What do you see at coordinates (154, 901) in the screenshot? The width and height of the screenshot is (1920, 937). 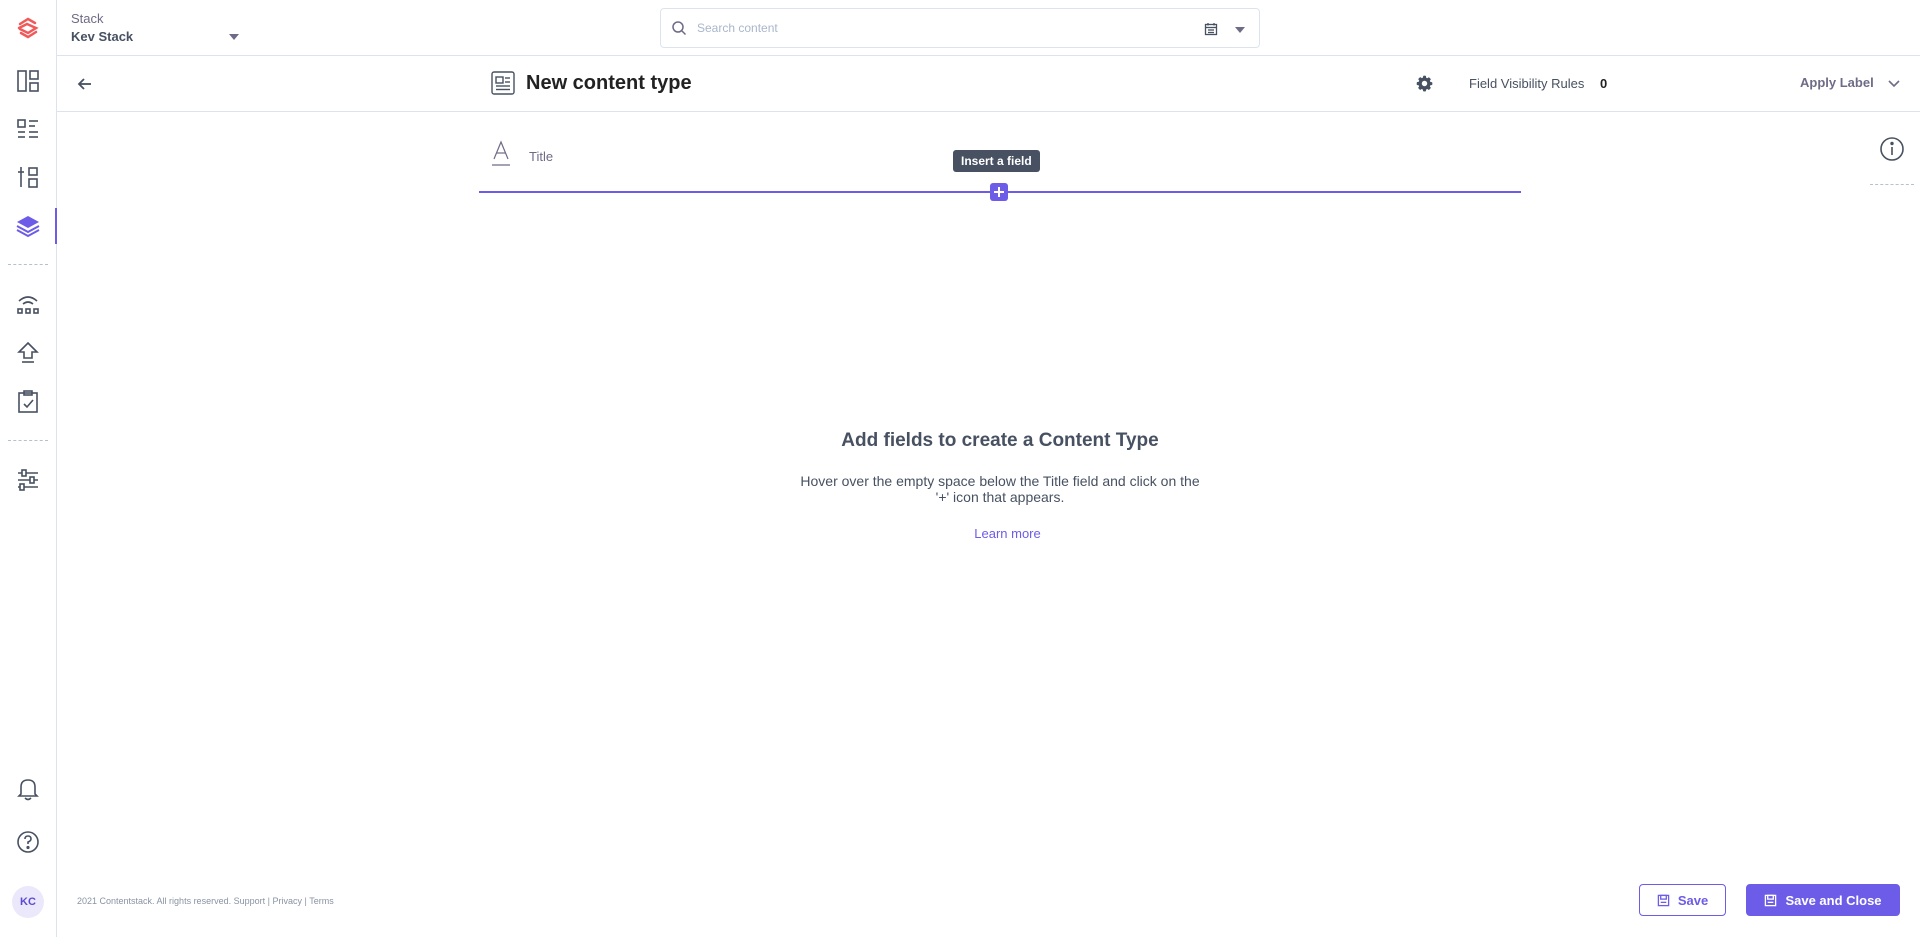 I see `copyright-text: 2021 Contentstack. All rights reserved.` at bounding box center [154, 901].